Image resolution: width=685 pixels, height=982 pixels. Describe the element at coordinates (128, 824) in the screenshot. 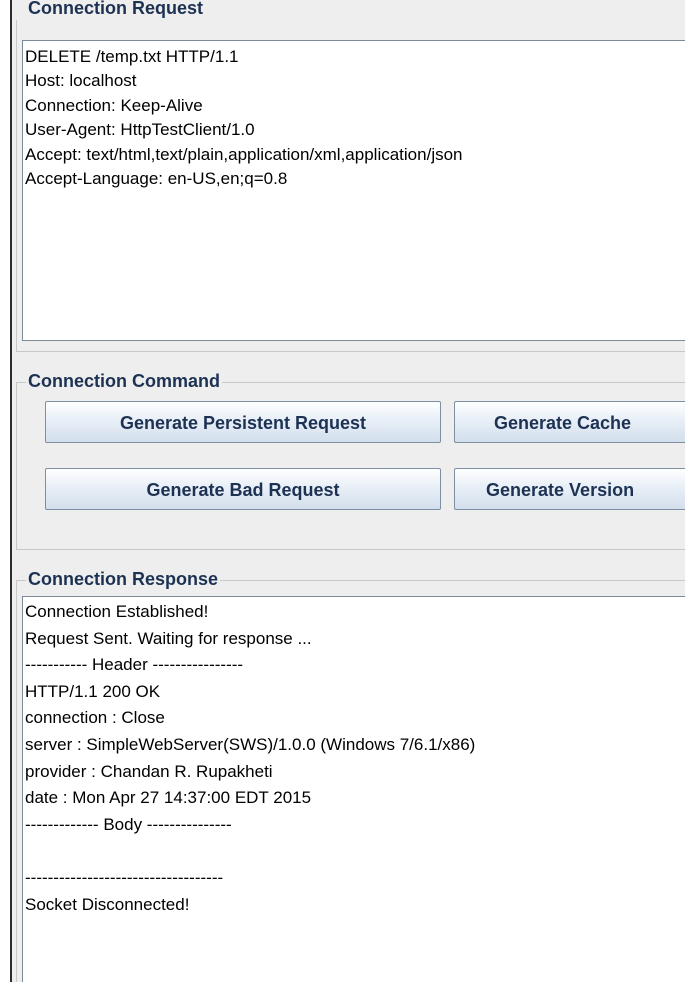

I see `response-line: ------------- Body ---------------` at that location.